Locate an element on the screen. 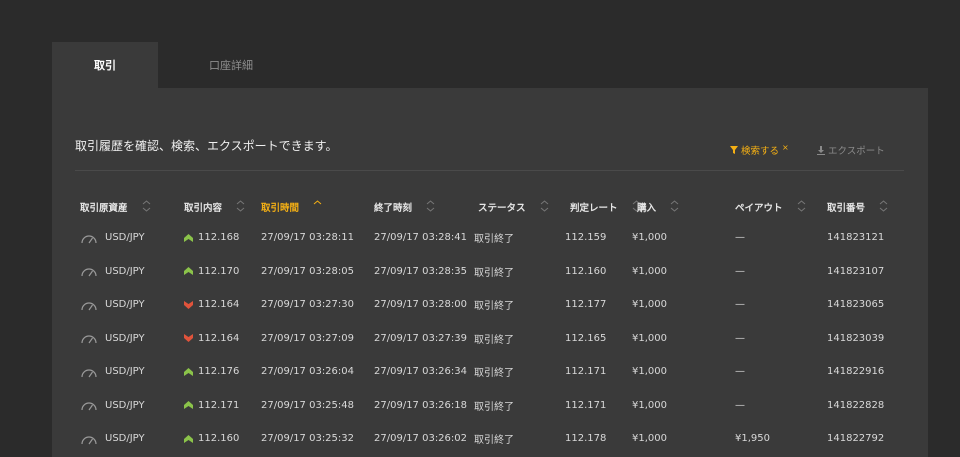 The image size is (960, 457). cell-text: 112.160 is located at coordinates (219, 439).